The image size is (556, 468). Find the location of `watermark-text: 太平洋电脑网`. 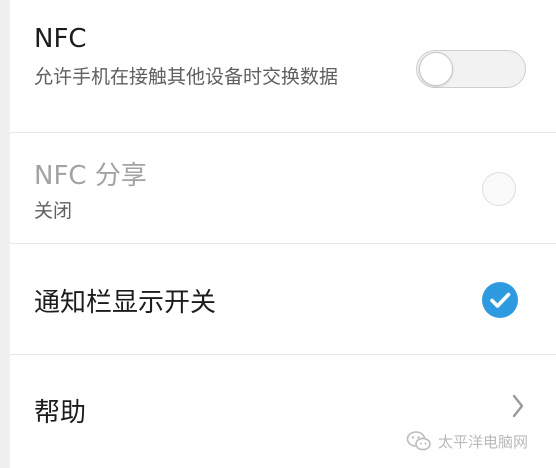

watermark-text: 太平洋电脑网 is located at coordinates (483, 441).